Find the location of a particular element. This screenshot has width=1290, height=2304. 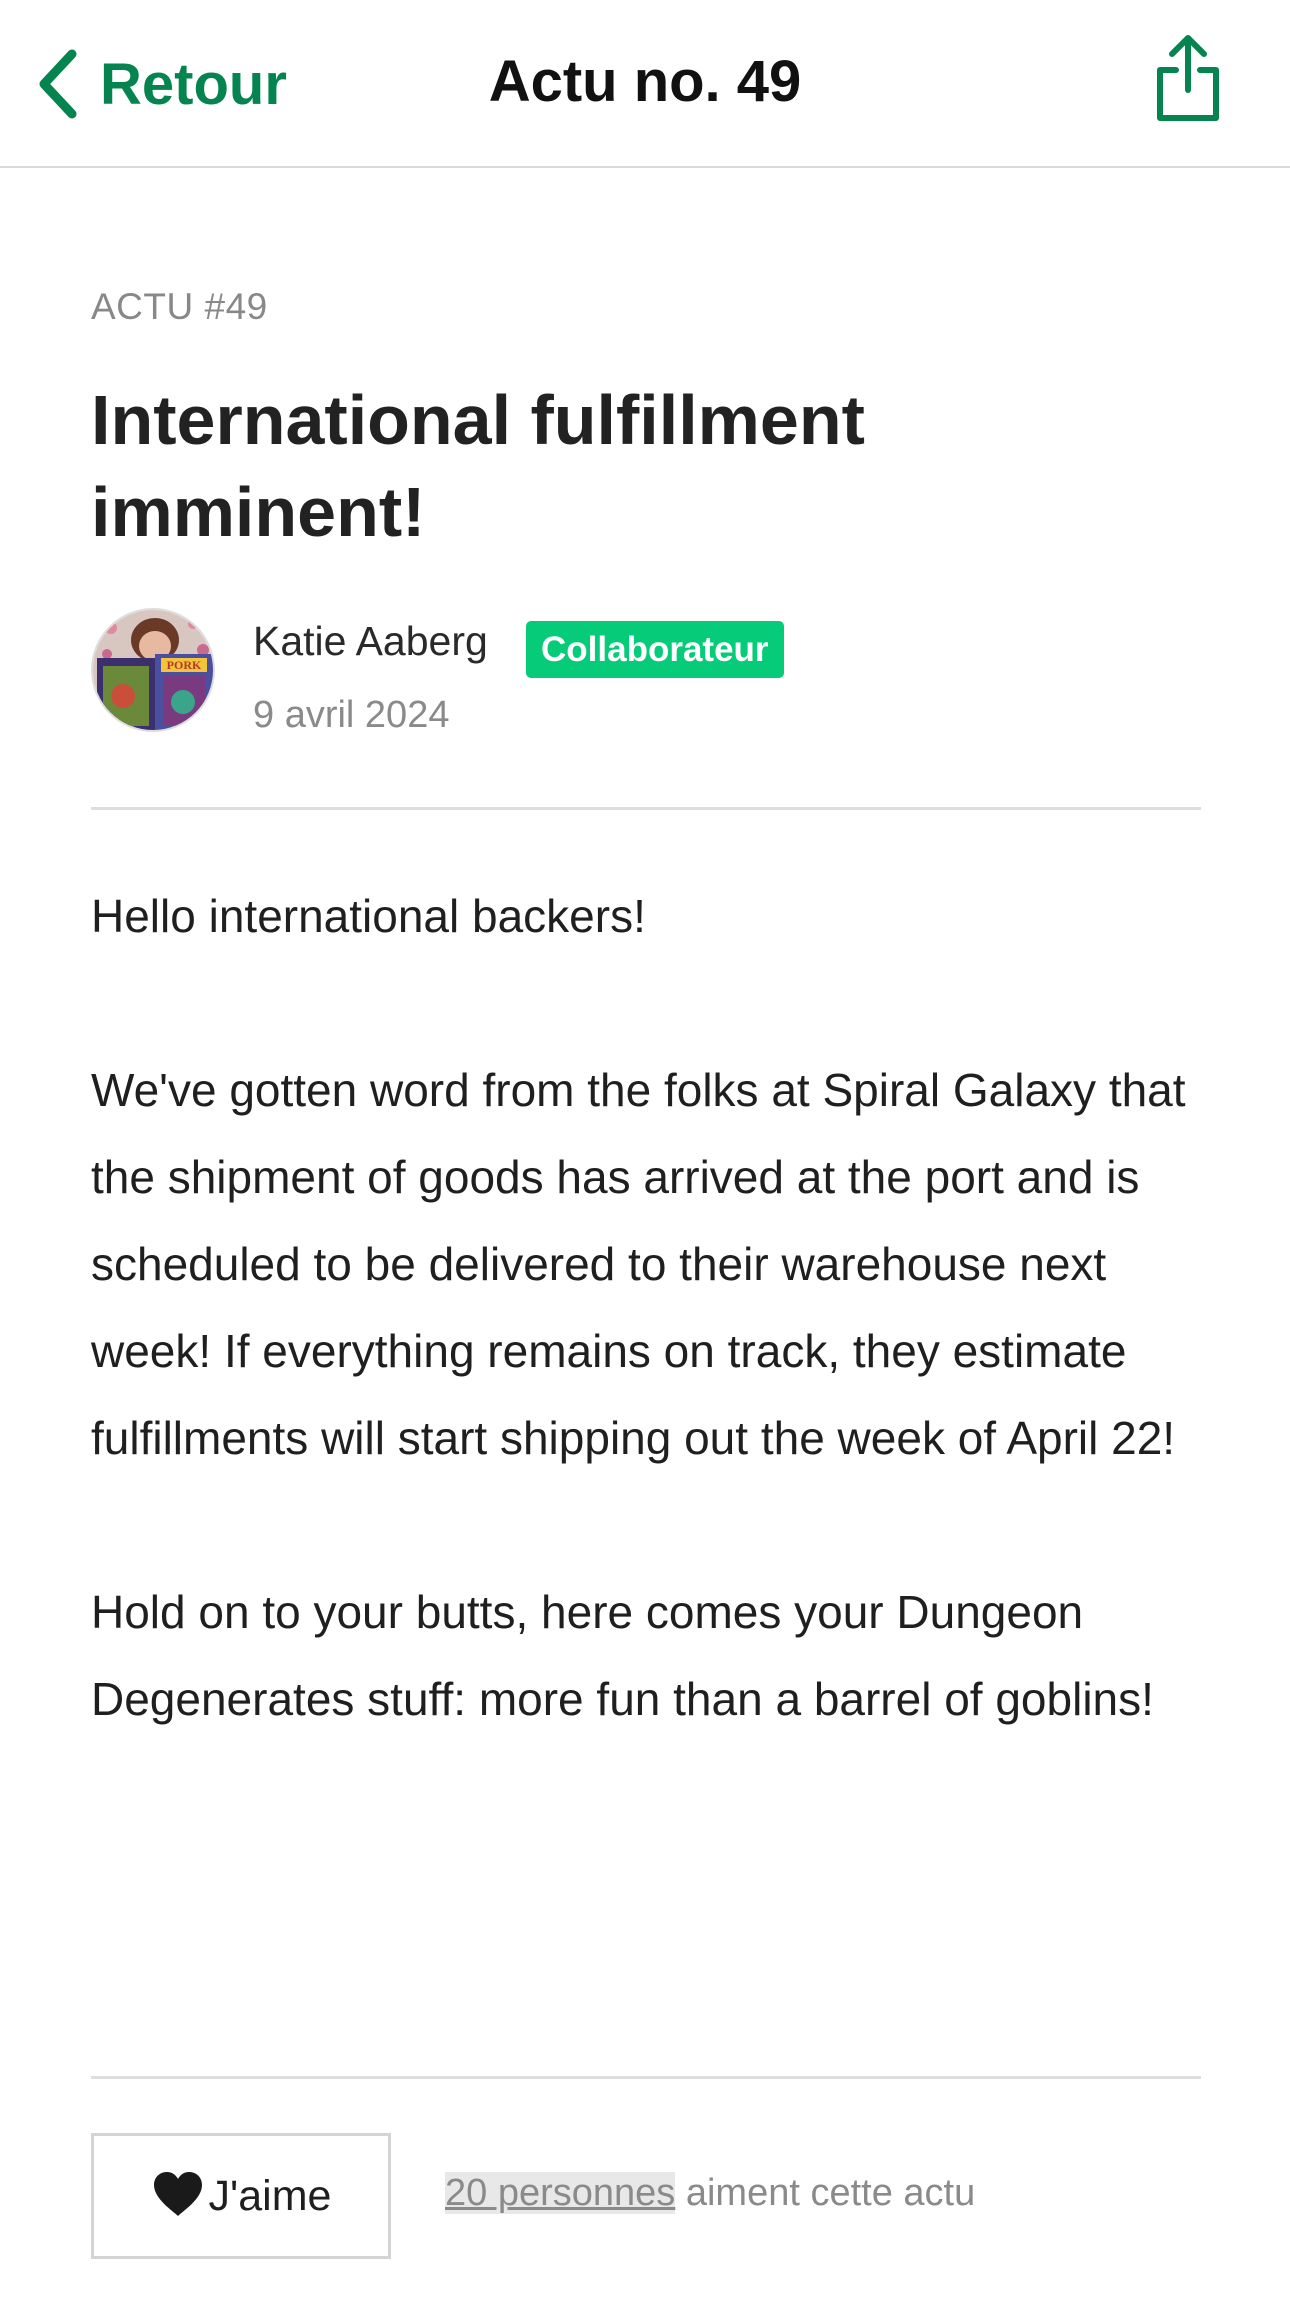

nav-bar: Retour Actu no. 49 is located at coordinates (645, 84).